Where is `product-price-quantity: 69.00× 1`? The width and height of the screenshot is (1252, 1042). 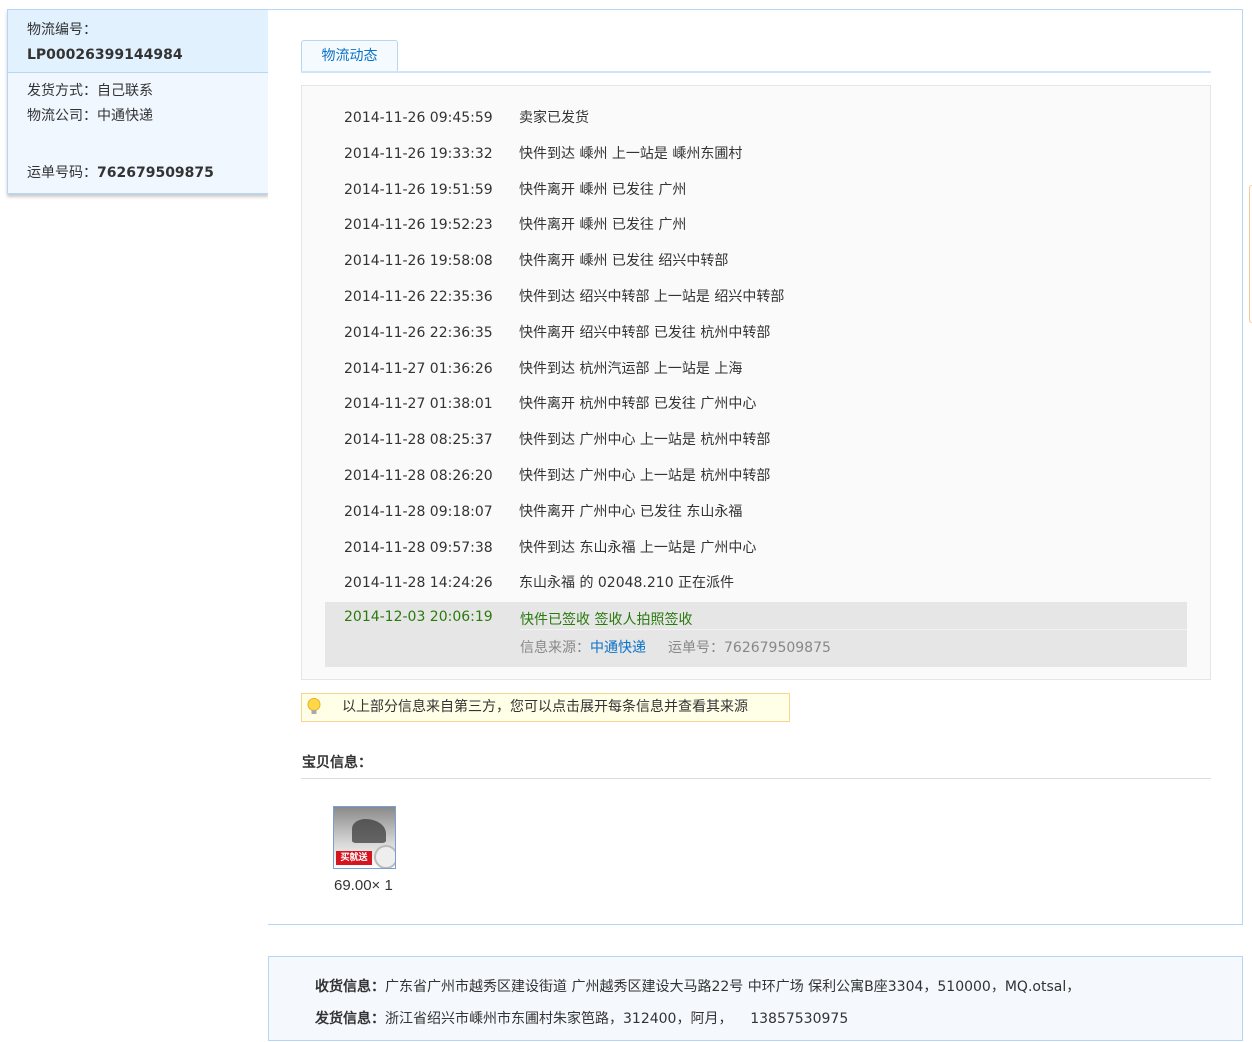 product-price-quantity: 69.00× 1 is located at coordinates (363, 885).